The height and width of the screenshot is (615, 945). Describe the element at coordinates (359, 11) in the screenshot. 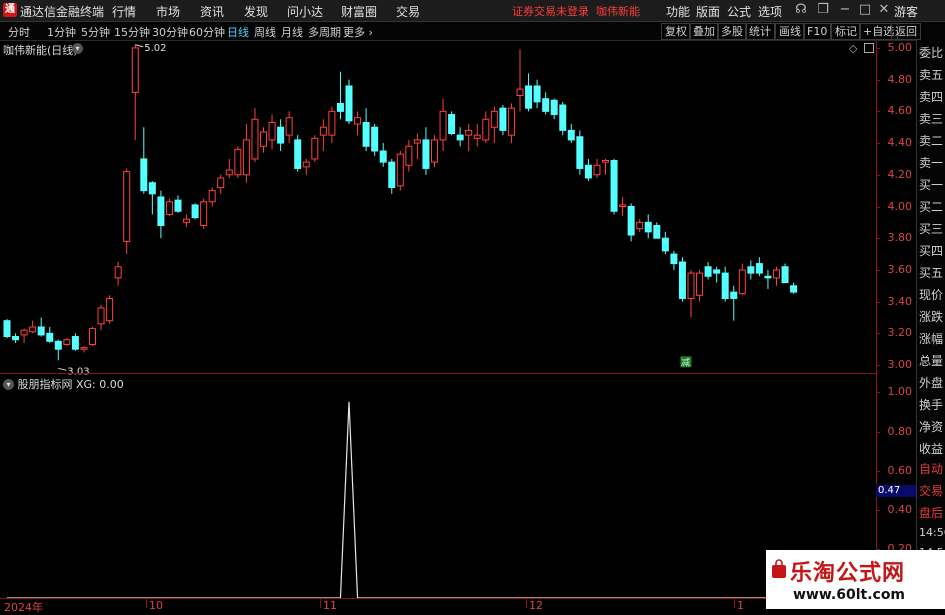

I see `menu-wealth: 财富圈` at that location.